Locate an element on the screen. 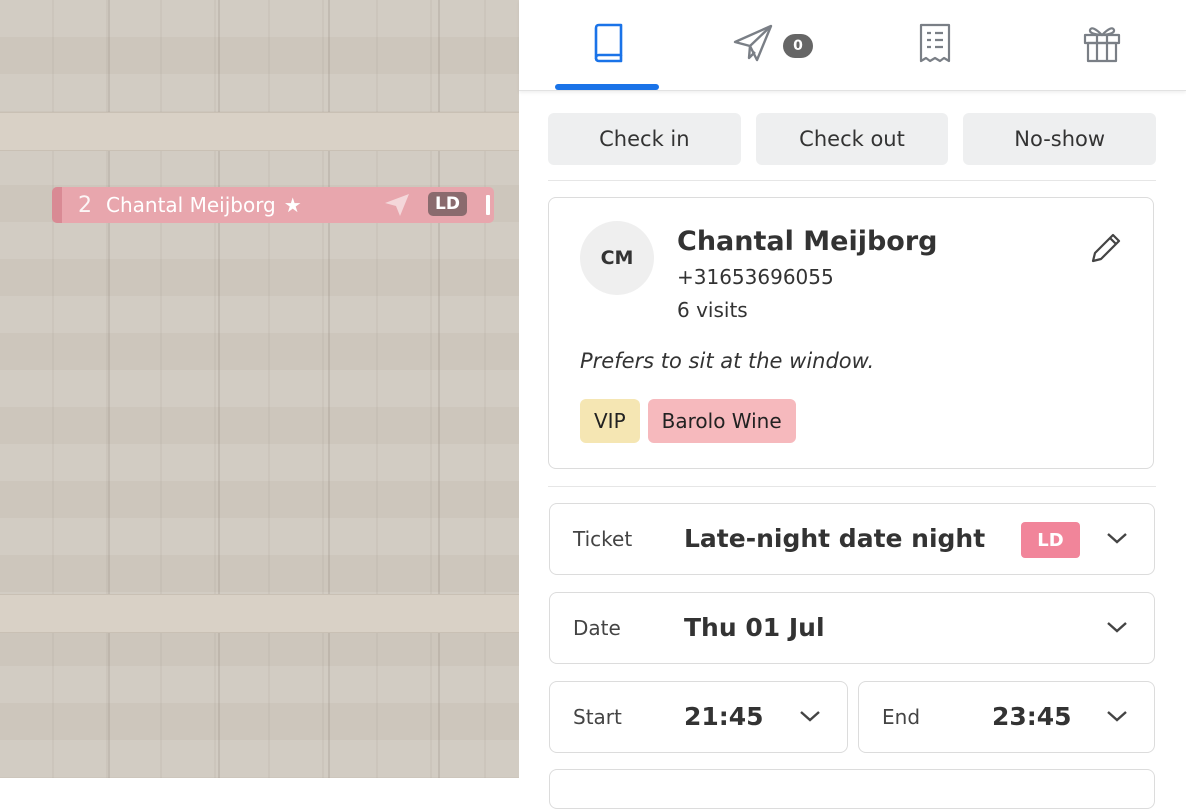 This screenshot has width=1186, height=809. start-value: 21:45 is located at coordinates (724, 716).